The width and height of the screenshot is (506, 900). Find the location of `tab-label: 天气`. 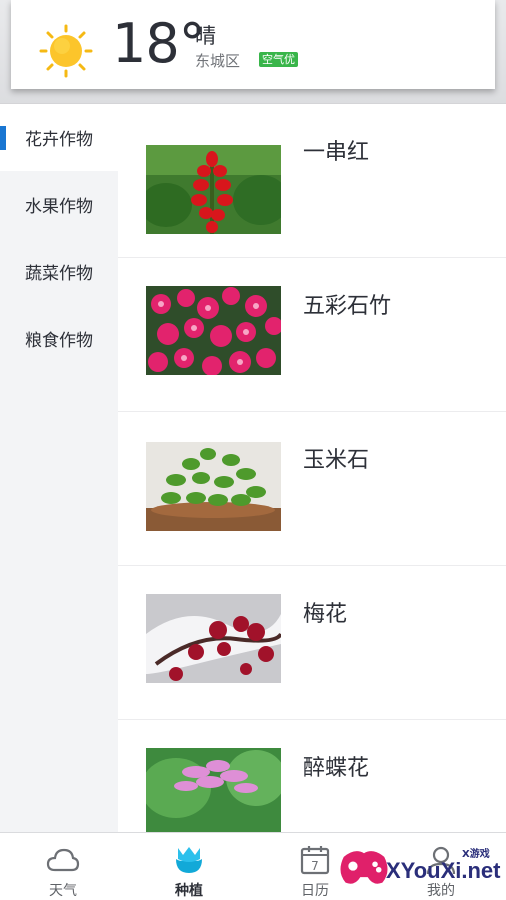

tab-label: 天气 is located at coordinates (63, 891).